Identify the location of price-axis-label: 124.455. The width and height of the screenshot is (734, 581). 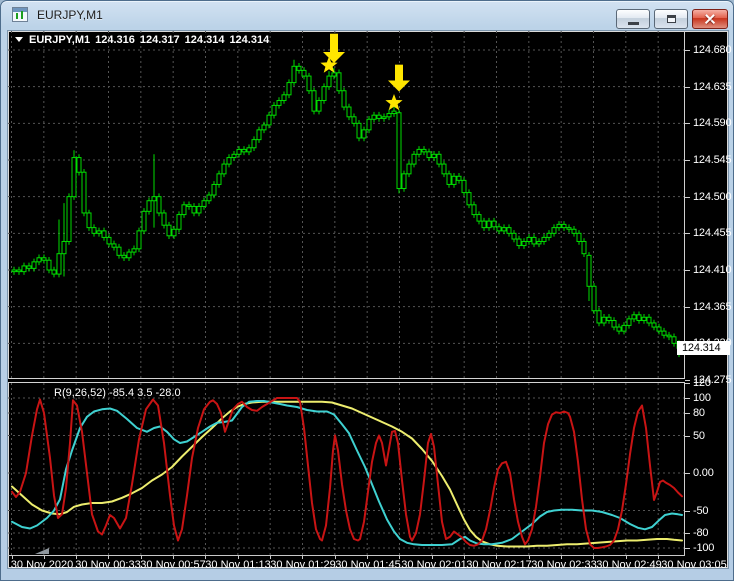
(712, 233).